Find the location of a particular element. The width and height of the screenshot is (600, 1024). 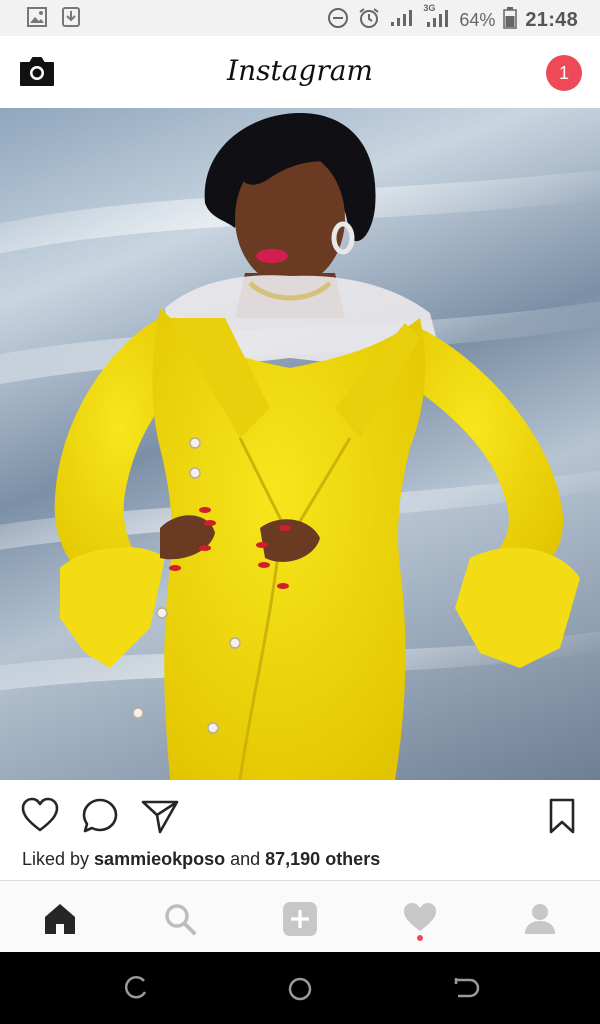

add-post-icon is located at coordinates (300, 919).